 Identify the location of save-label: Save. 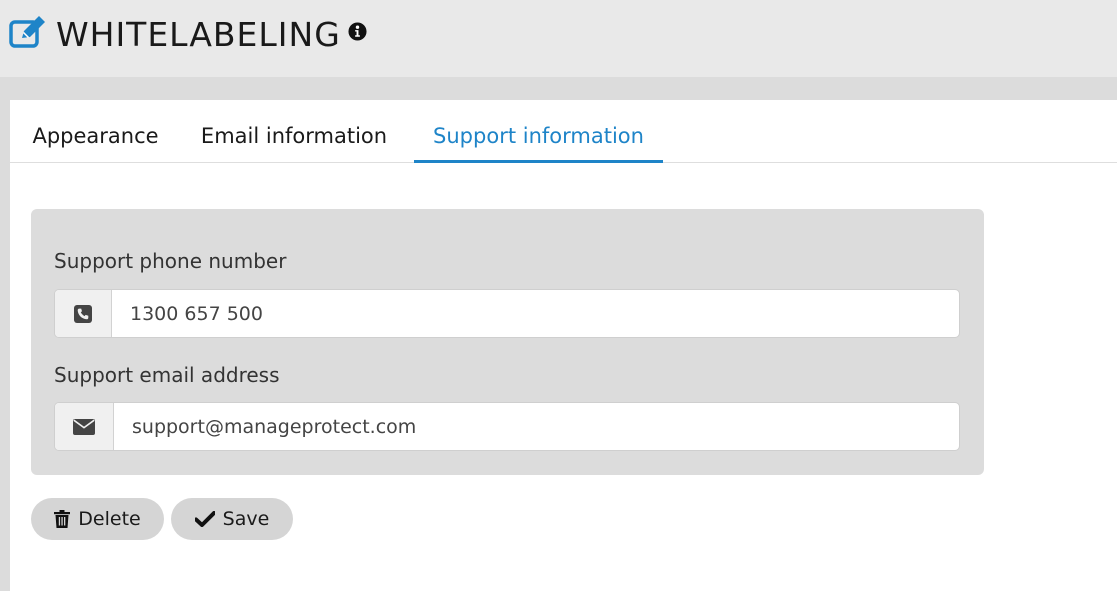
(246, 519).